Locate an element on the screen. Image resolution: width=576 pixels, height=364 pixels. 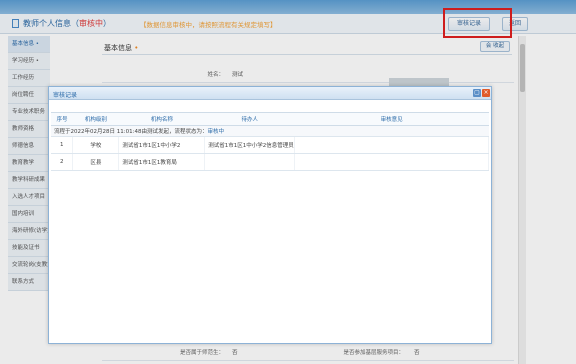
flow-status: 审核中 is located at coordinates (215, 132).